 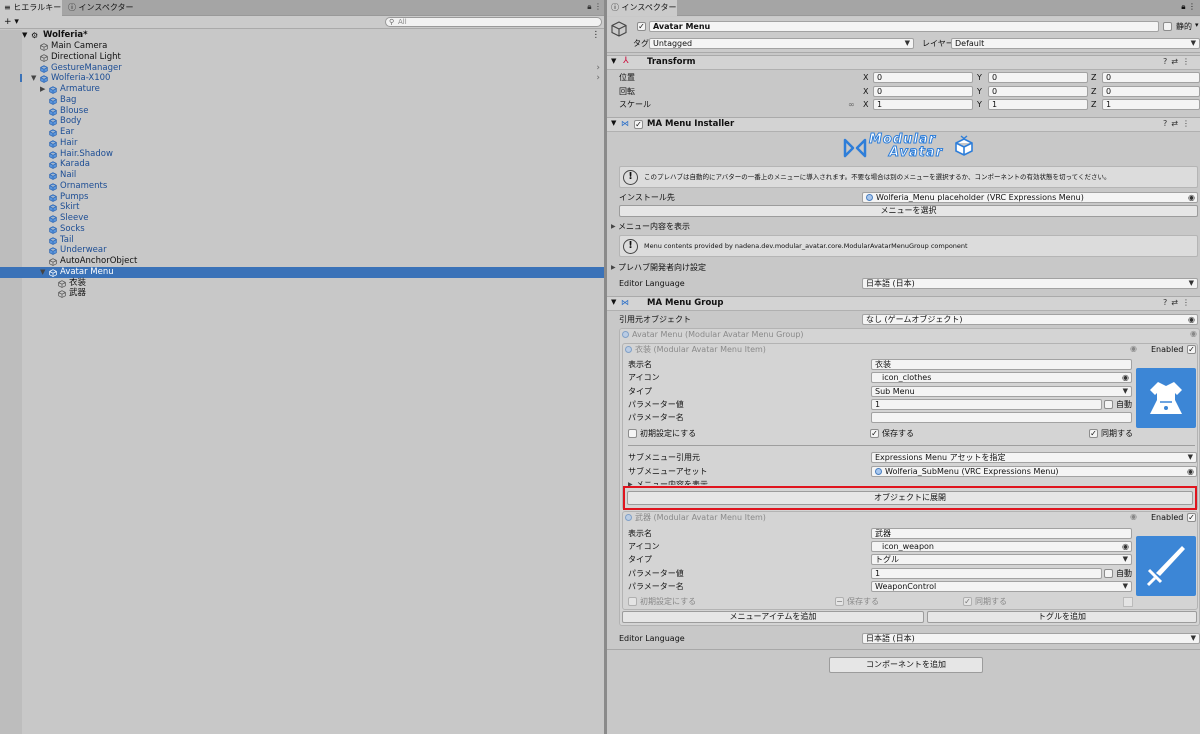 I want to click on expand-to-objects-button: オブジェクトに展開, so click(x=910, y=498).